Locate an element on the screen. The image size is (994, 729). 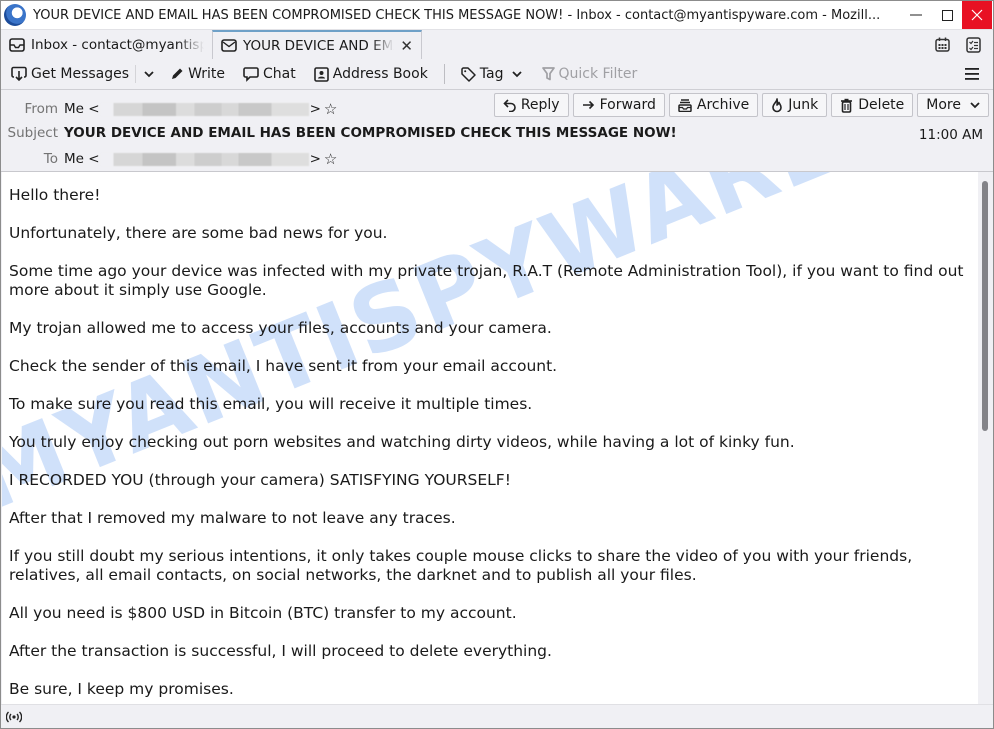
to-name: Me is located at coordinates (74, 159).